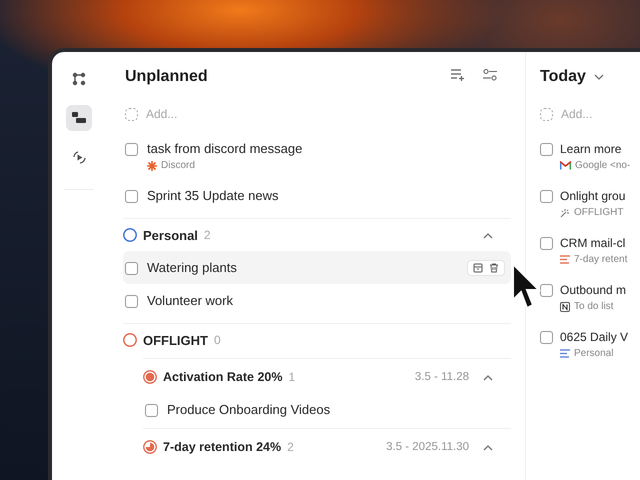 The width and height of the screenshot is (640, 480). I want to click on task-row: Volunteer work, so click(317, 300).